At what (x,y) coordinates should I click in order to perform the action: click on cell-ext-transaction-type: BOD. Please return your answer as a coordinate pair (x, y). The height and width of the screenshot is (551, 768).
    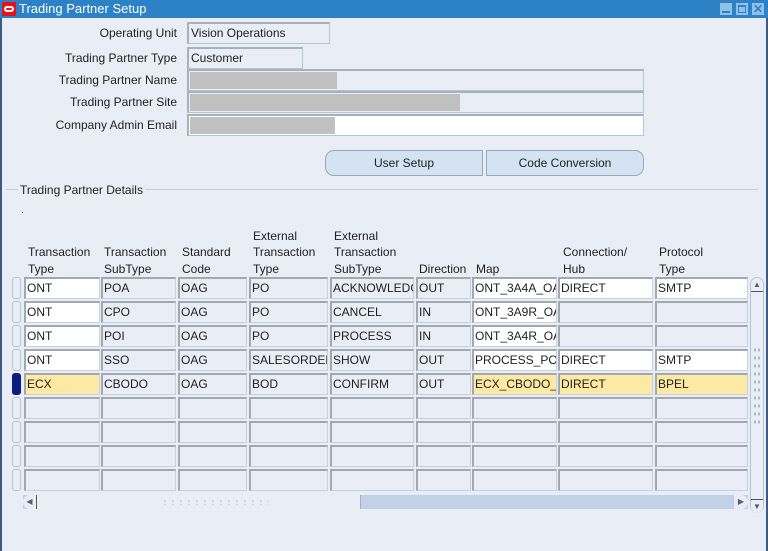
    Looking at the image, I should click on (288, 384).